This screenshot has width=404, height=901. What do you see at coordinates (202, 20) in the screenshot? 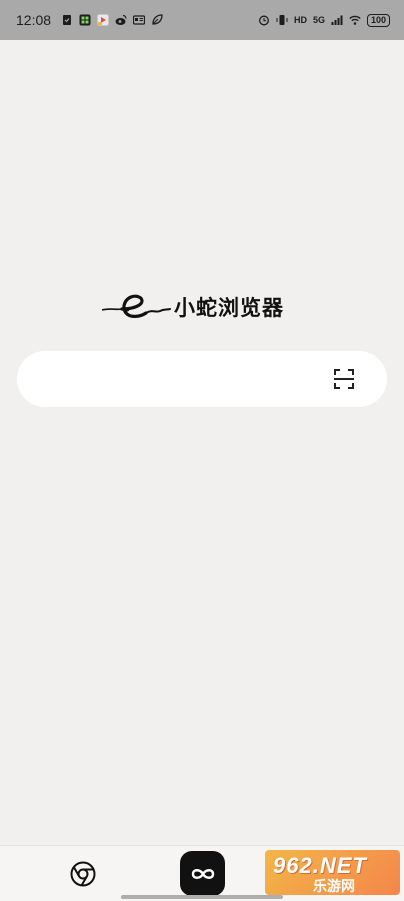
I see `status-bar: 12:08 HD 5G 100` at bounding box center [202, 20].